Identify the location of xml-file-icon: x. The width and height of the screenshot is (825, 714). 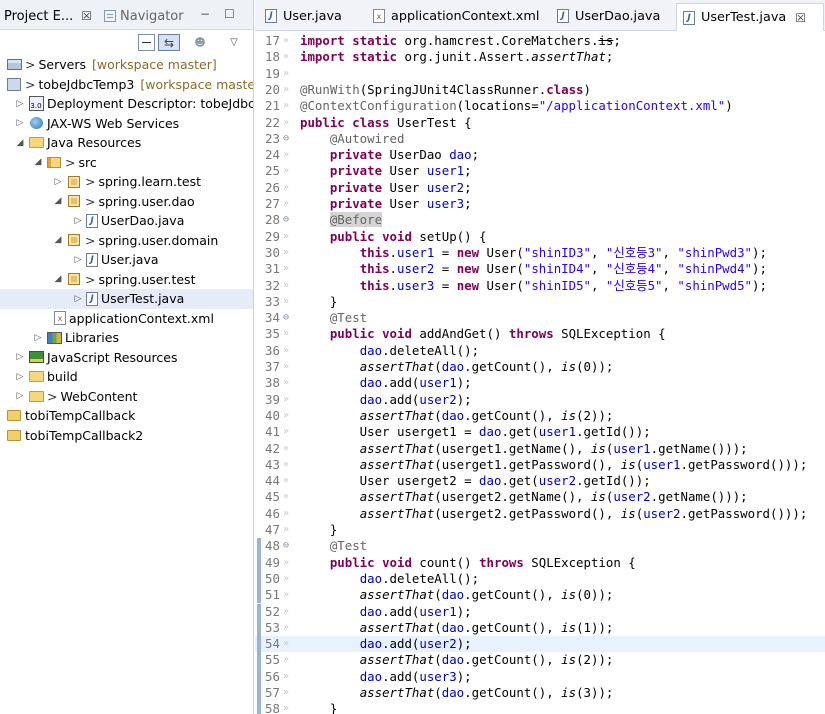
(379, 16).